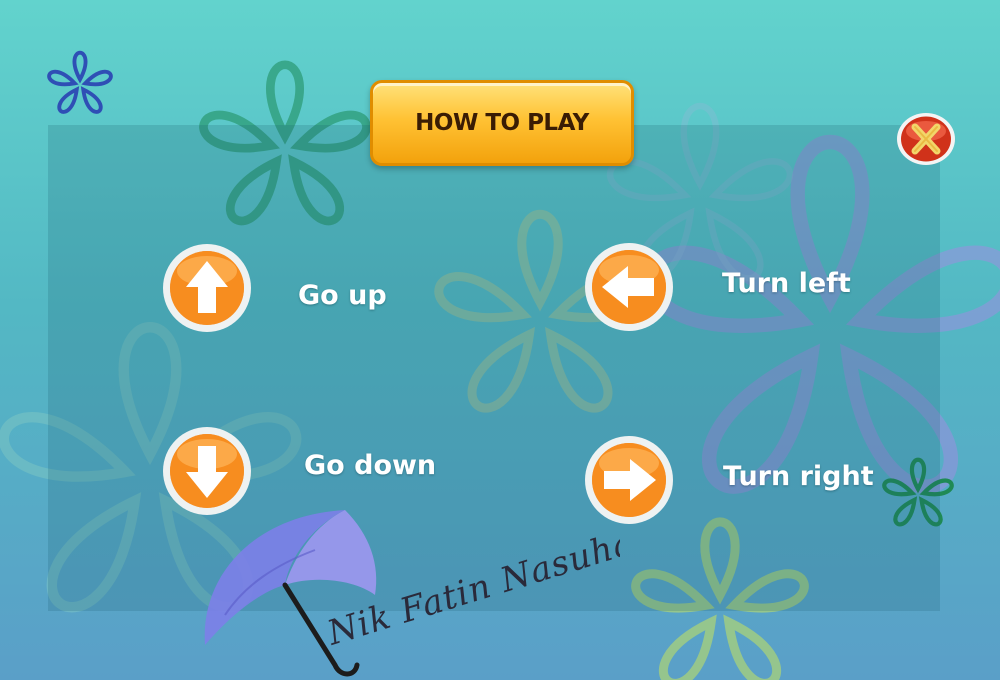  What do you see at coordinates (370, 465) in the screenshot?
I see `go-down-label: Go down` at bounding box center [370, 465].